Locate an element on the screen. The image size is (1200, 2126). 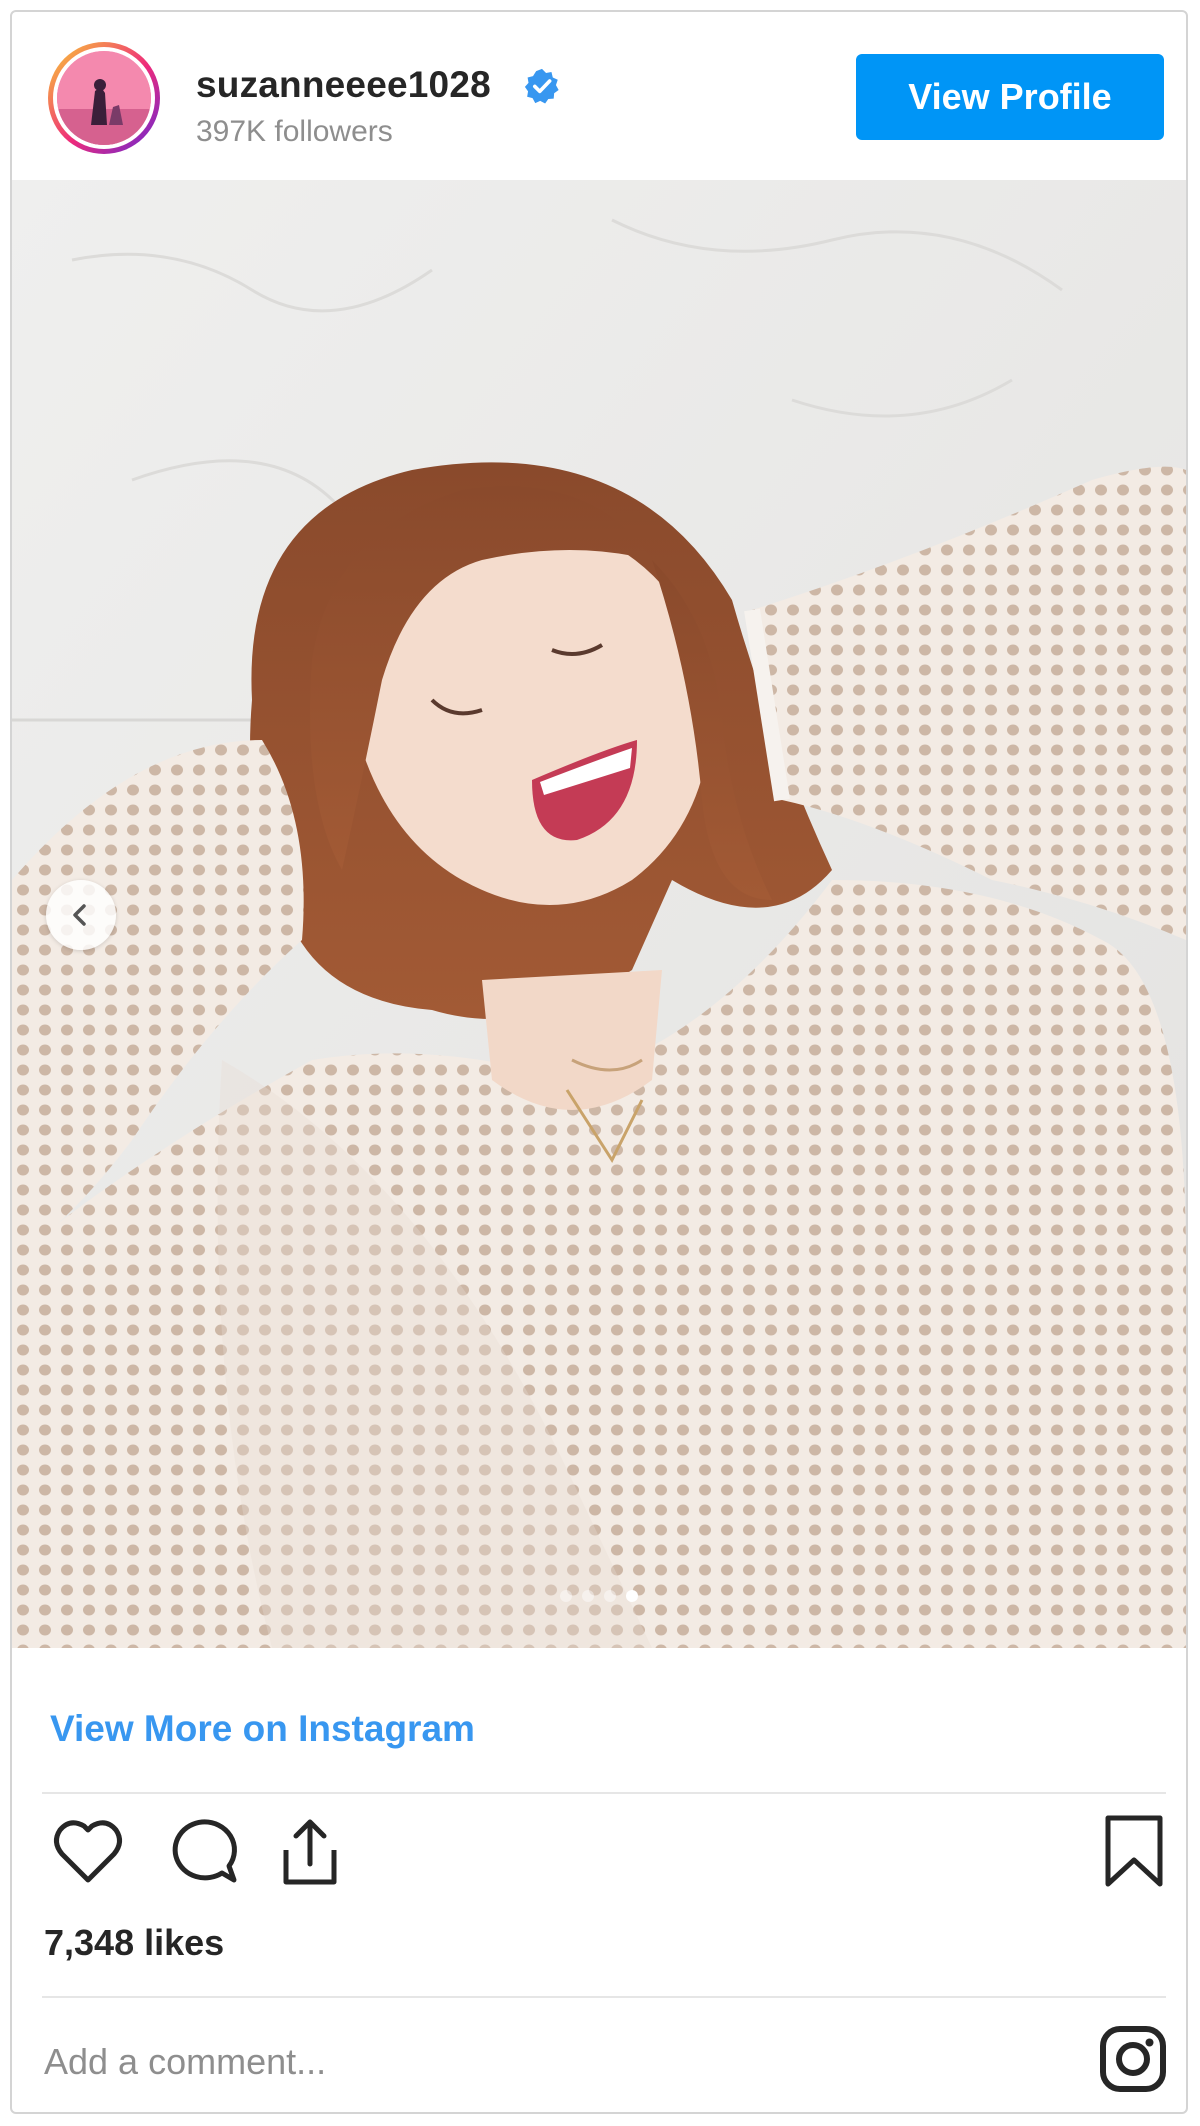
verified-badge-icon is located at coordinates (541, 86).